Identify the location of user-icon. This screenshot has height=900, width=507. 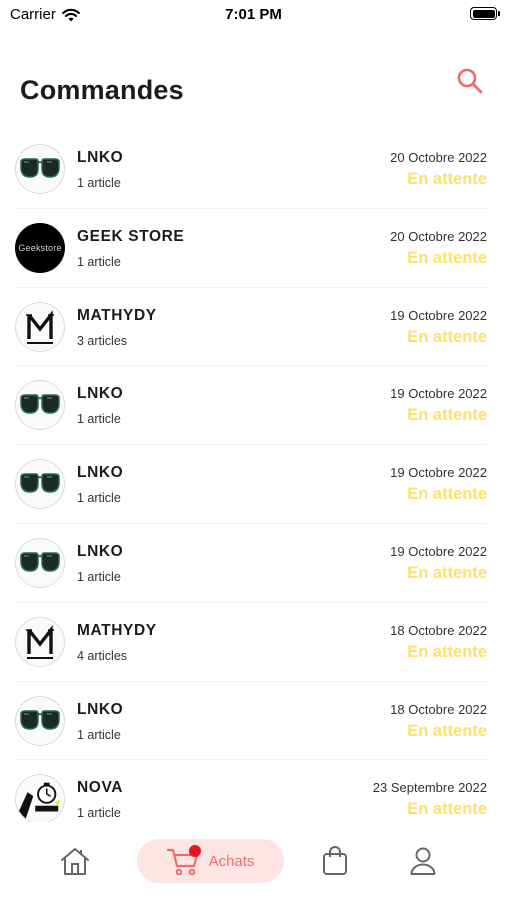
(423, 861).